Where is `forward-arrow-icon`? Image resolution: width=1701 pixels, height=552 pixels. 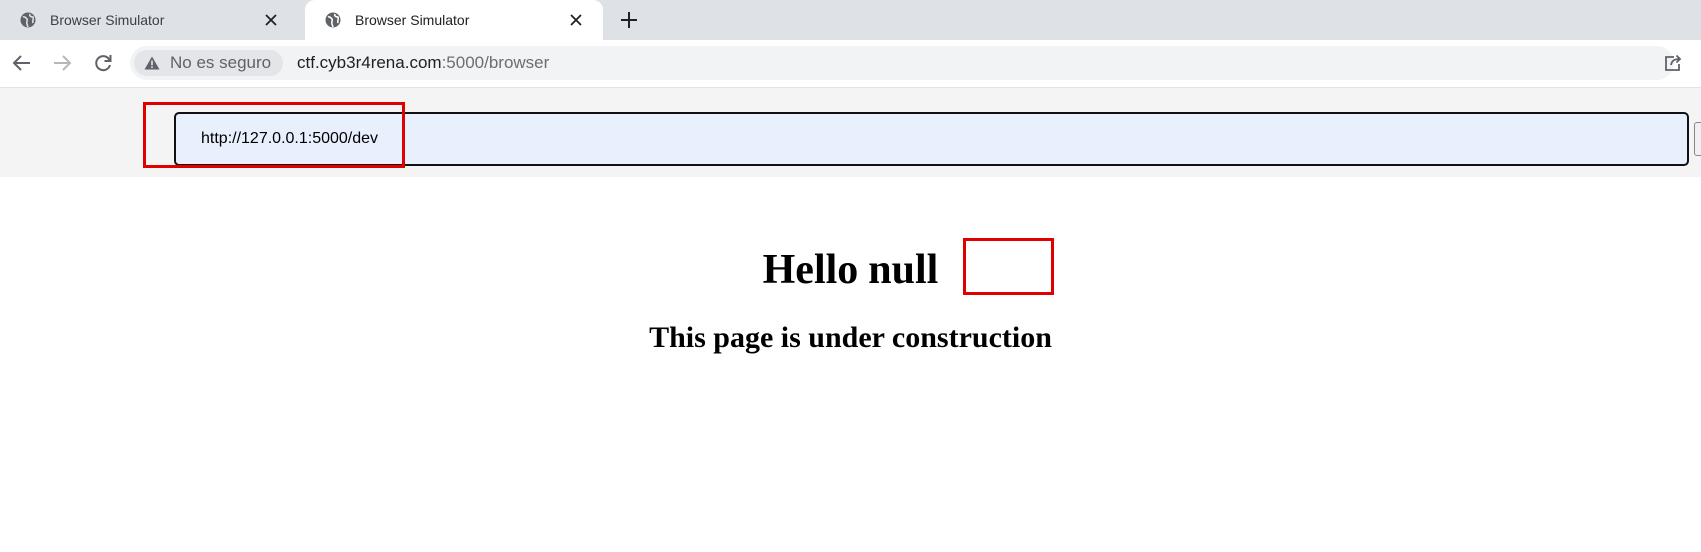 forward-arrow-icon is located at coordinates (62, 63).